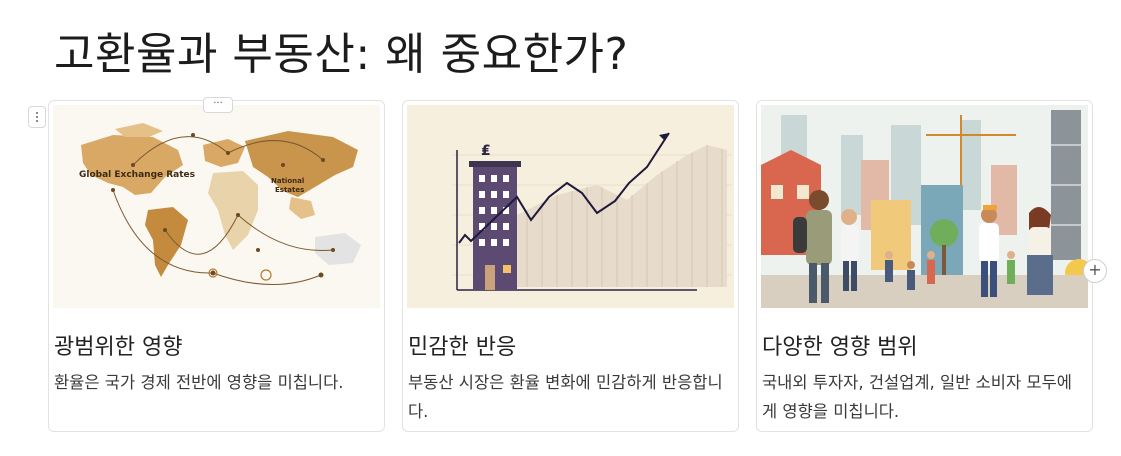 The height and width of the screenshot is (456, 1121). Describe the element at coordinates (216, 206) in the screenshot. I see `world-map-image: Global Exchange Rates National Estates` at that location.